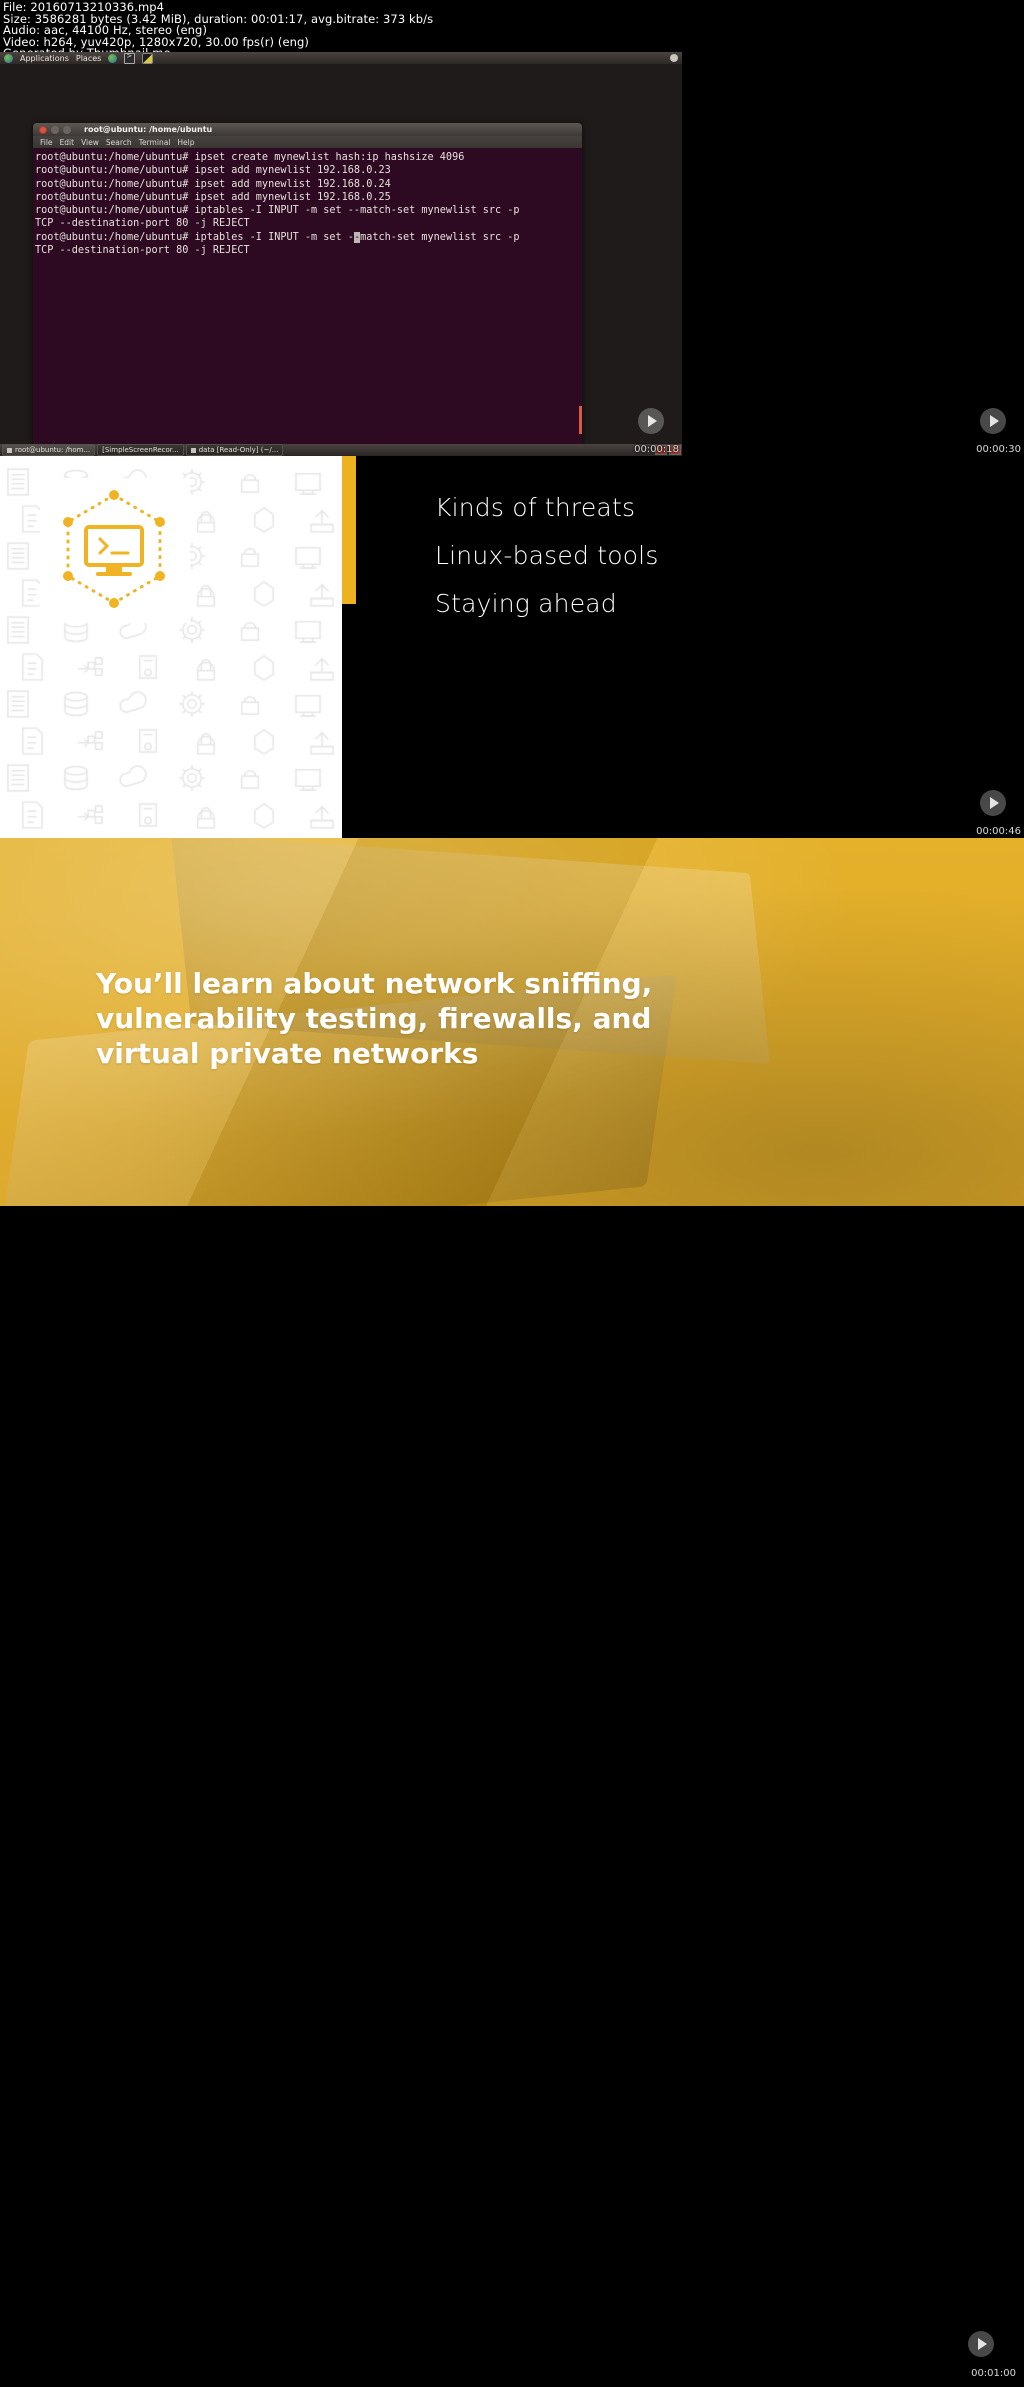 The height and width of the screenshot is (2387, 1024). I want to click on browser-icon, so click(113, 58).